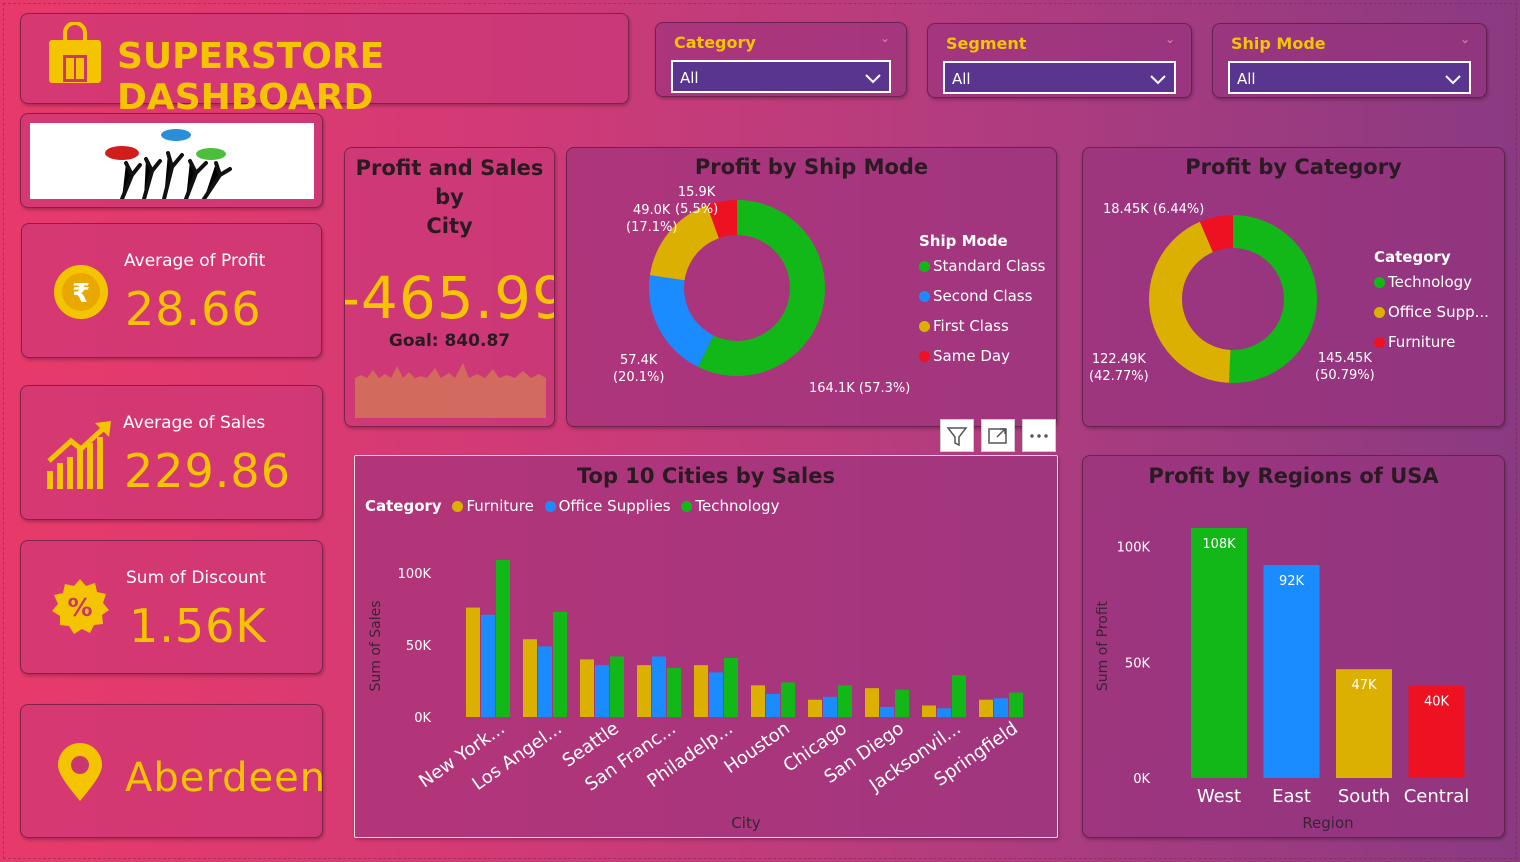 Image resolution: width=1520 pixels, height=862 pixels. I want to click on legend-item-second-class: Second Class, so click(982, 296).